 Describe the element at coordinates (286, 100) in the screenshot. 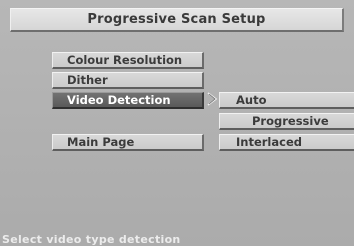

I see `option-auto: Auto` at that location.